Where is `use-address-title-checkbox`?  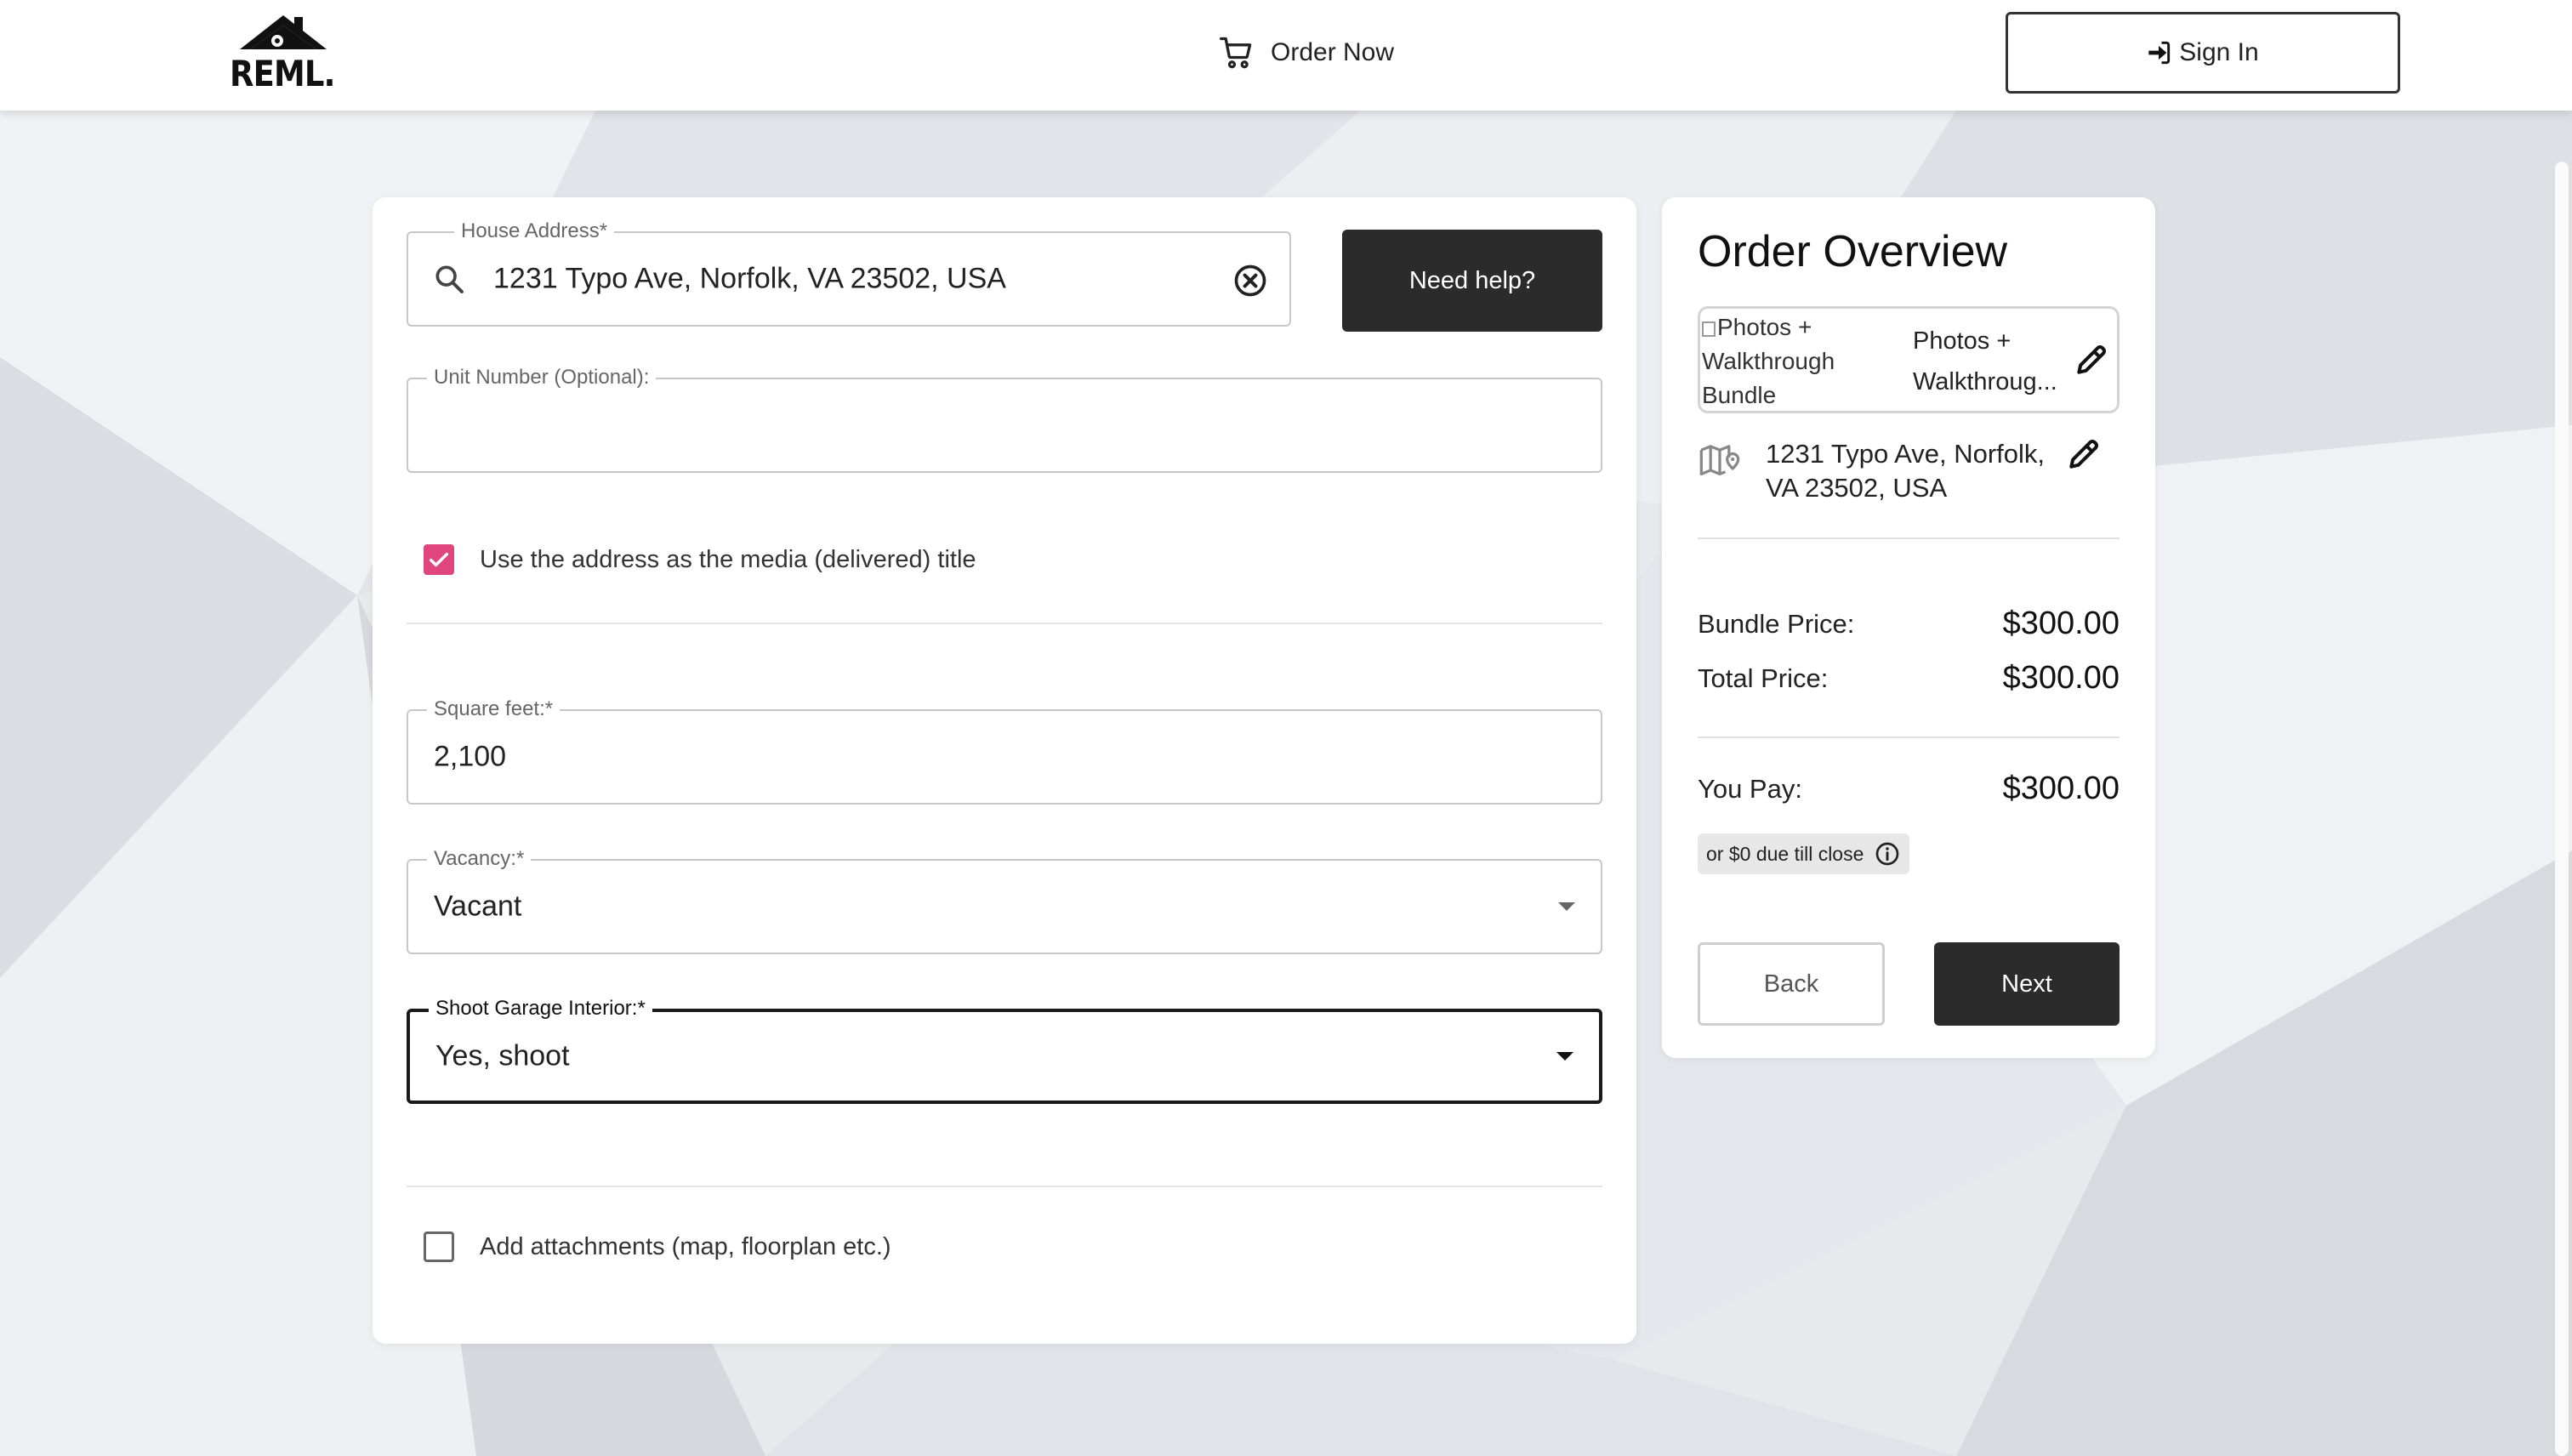
use-address-title-checkbox is located at coordinates (439, 559).